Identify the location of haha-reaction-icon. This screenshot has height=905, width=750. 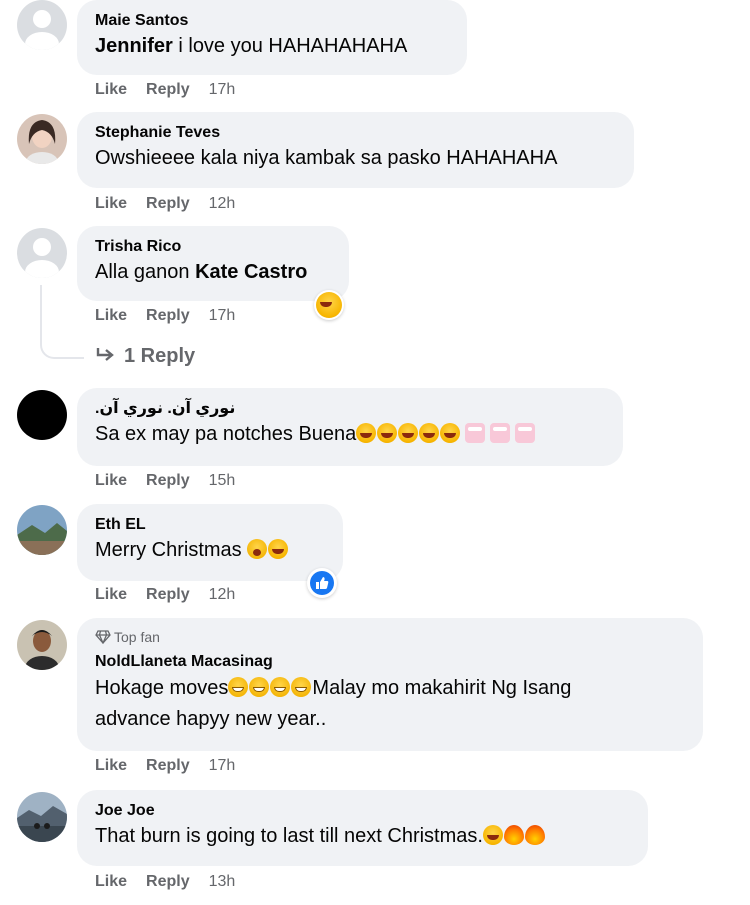
(329, 305).